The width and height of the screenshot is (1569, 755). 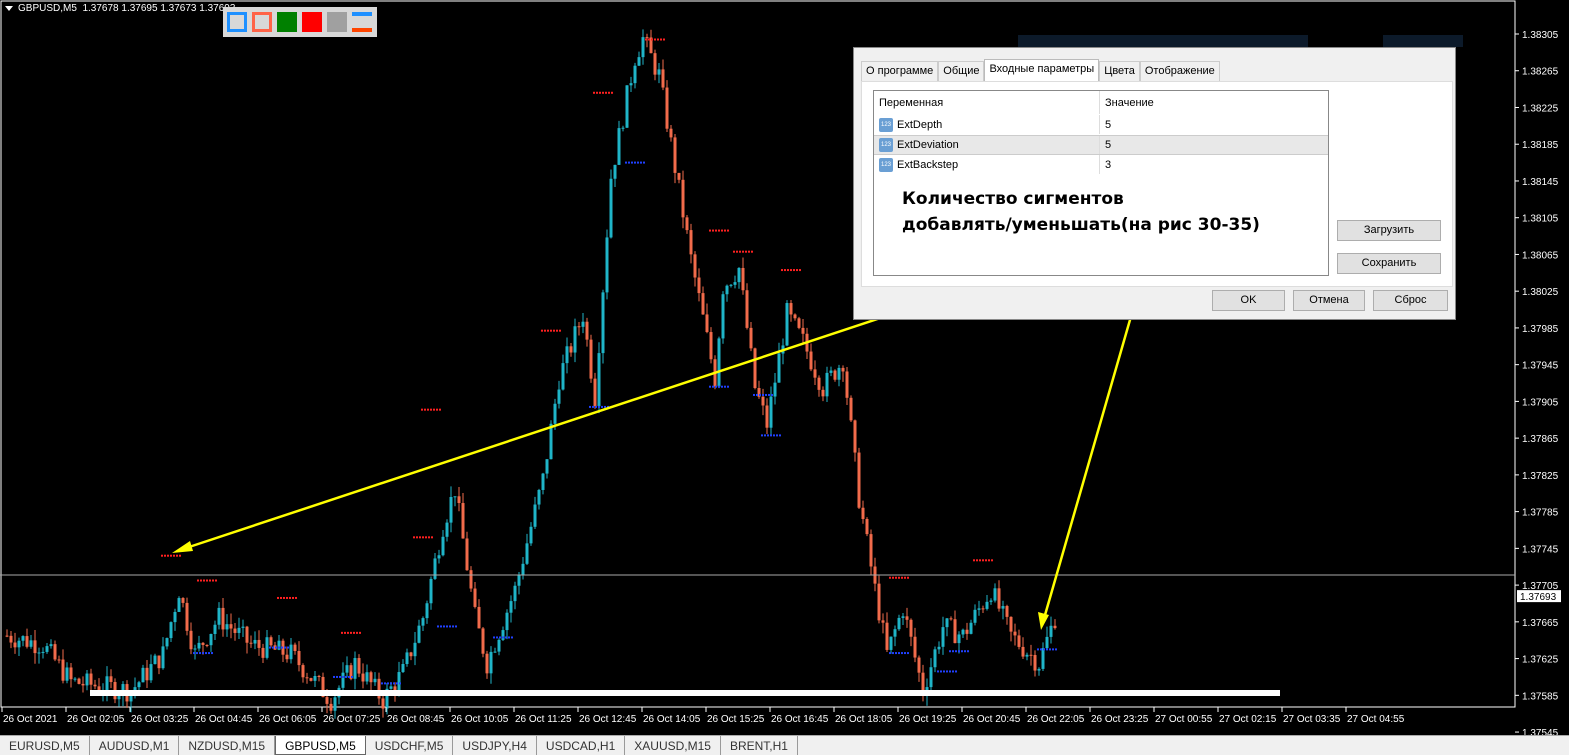 I want to click on param-value: 3, so click(x=1105, y=165).